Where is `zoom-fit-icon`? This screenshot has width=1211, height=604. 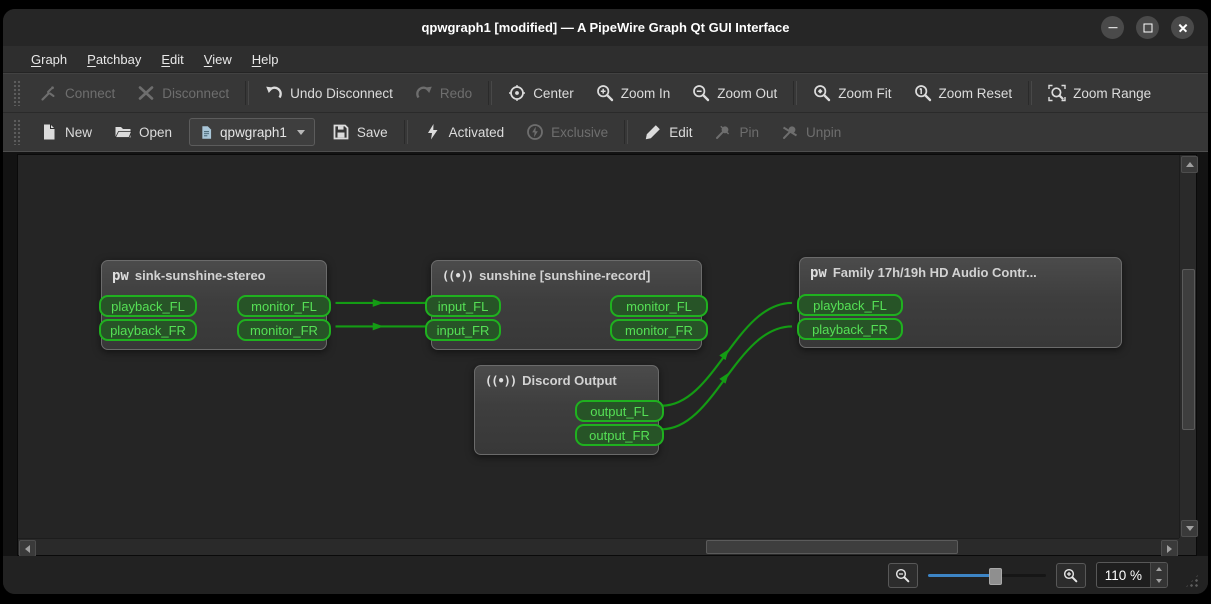 zoom-fit-icon is located at coordinates (822, 93).